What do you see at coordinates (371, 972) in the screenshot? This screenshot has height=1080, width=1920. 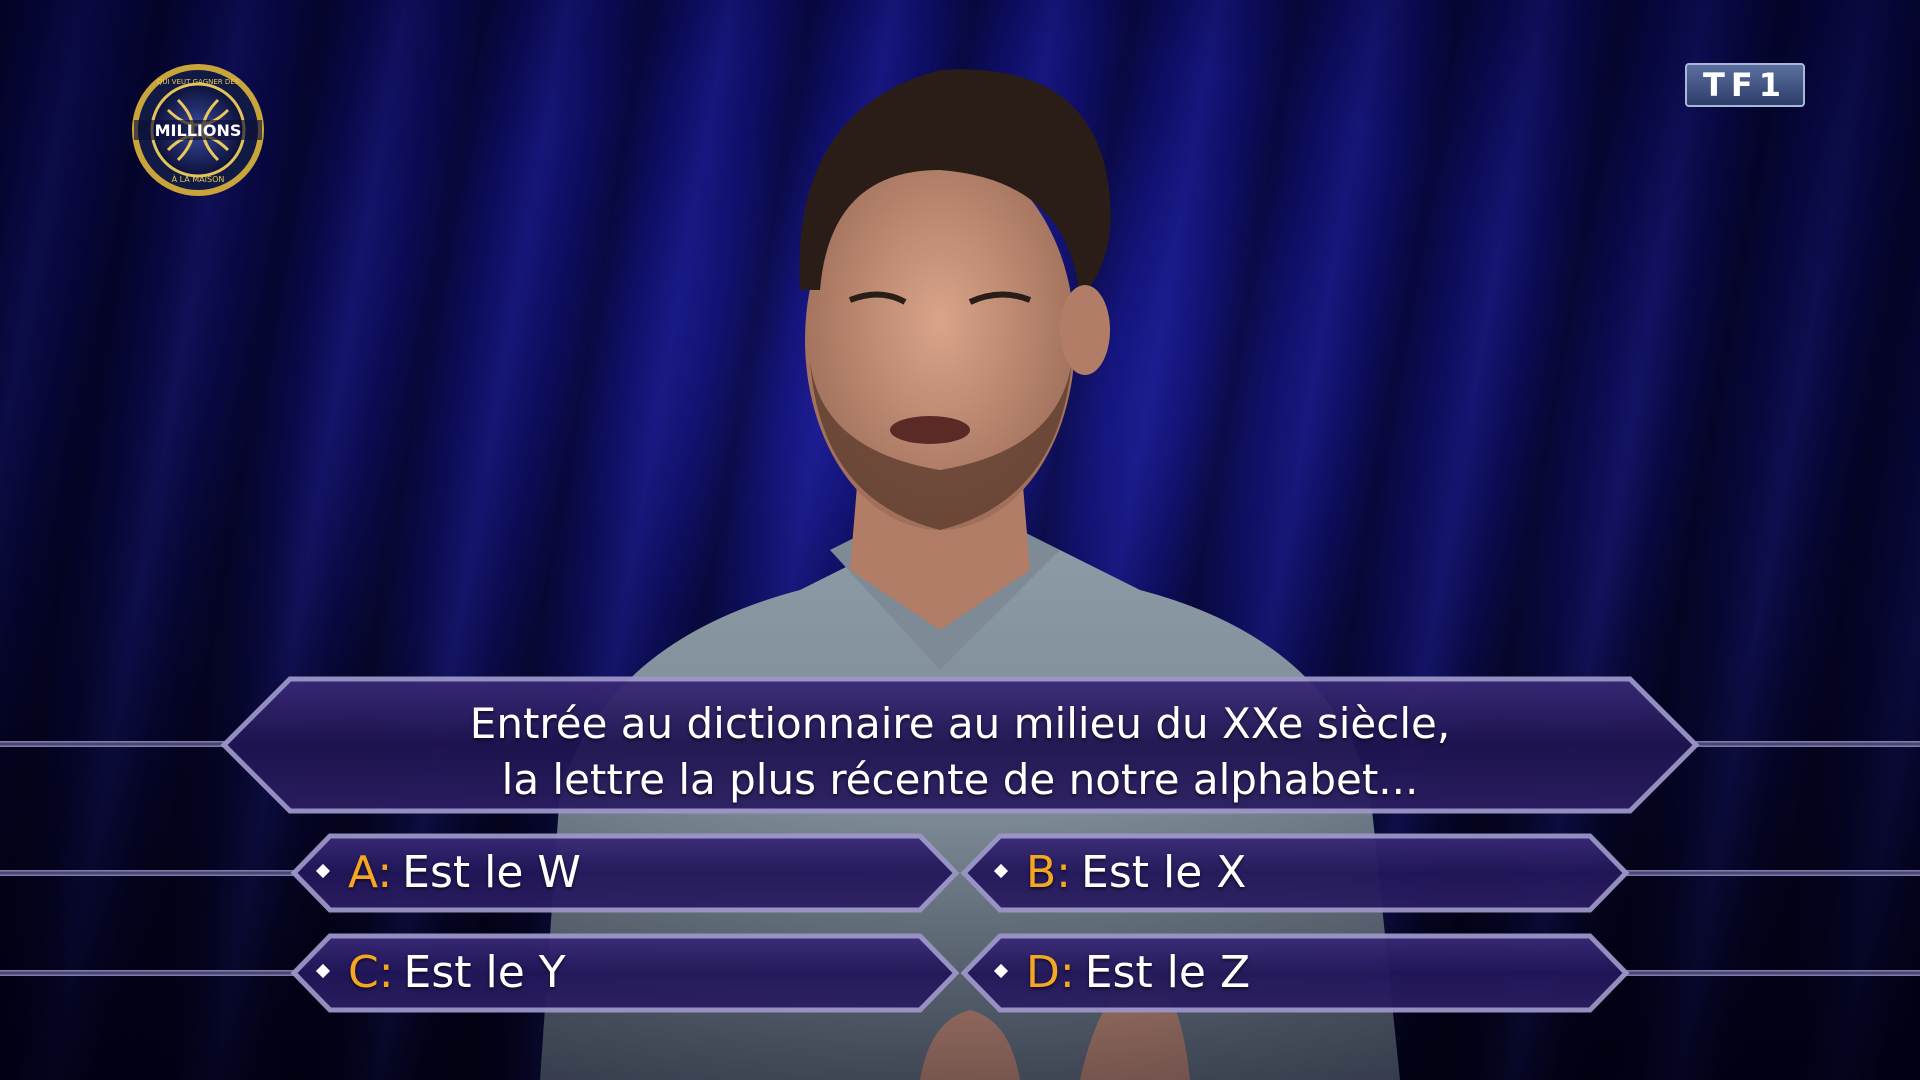 I see `answer-letter-c: C:` at bounding box center [371, 972].